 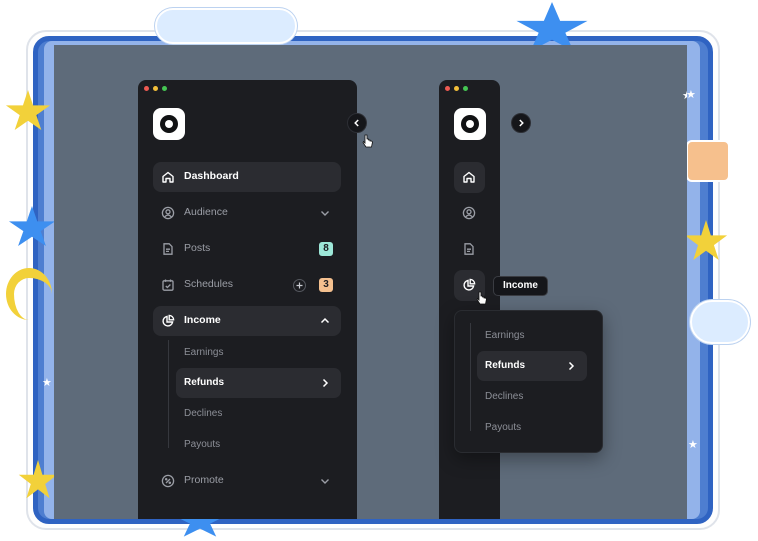 I want to click on flyout-item-declines: Declines, so click(x=532, y=397).